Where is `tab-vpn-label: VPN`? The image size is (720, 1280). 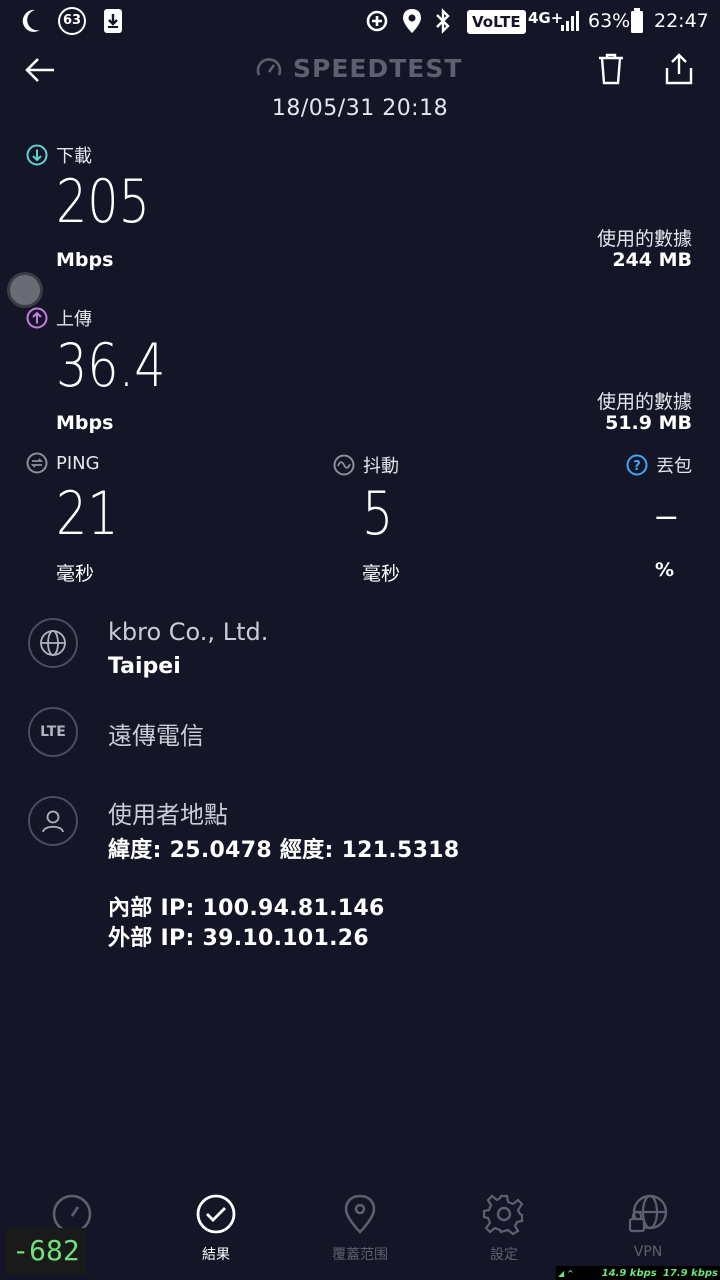
tab-vpn-label: VPN is located at coordinates (648, 1252).